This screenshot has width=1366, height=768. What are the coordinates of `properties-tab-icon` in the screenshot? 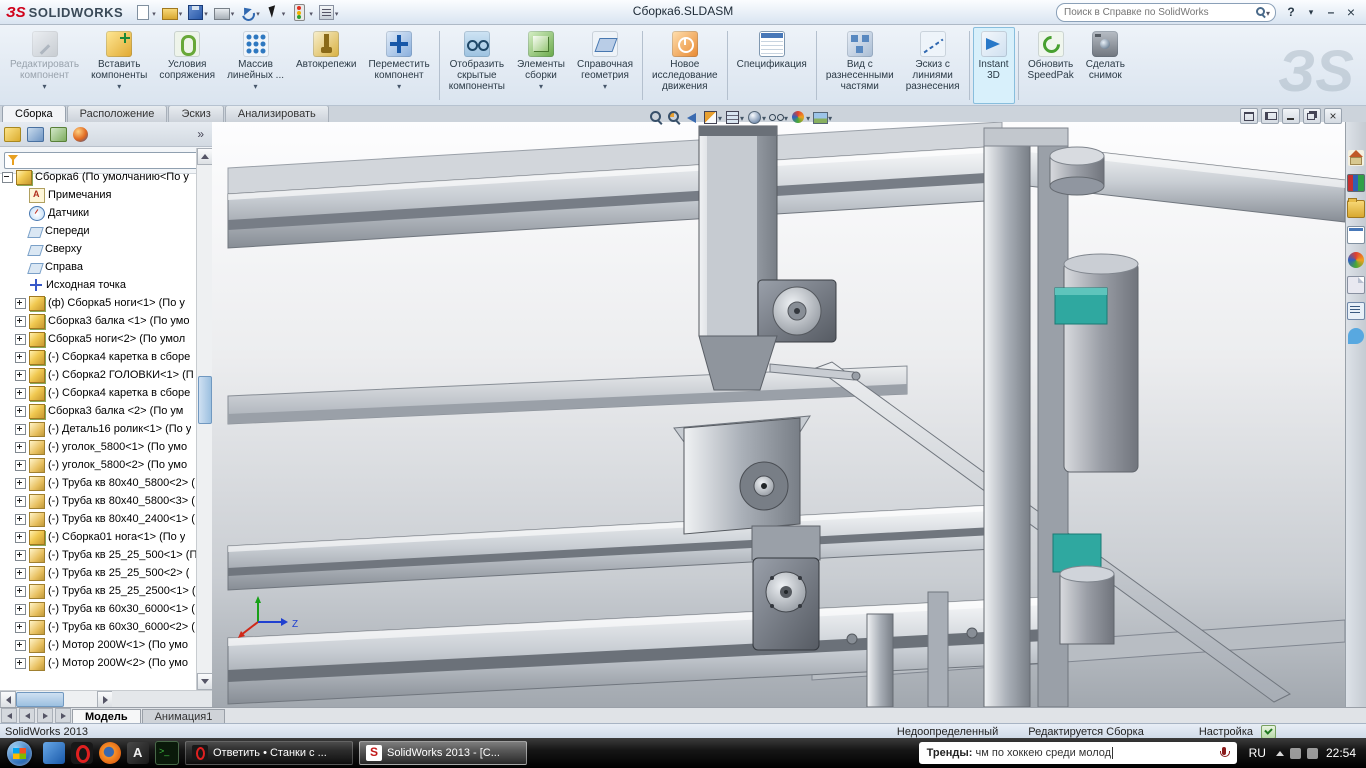 It's located at (35, 134).